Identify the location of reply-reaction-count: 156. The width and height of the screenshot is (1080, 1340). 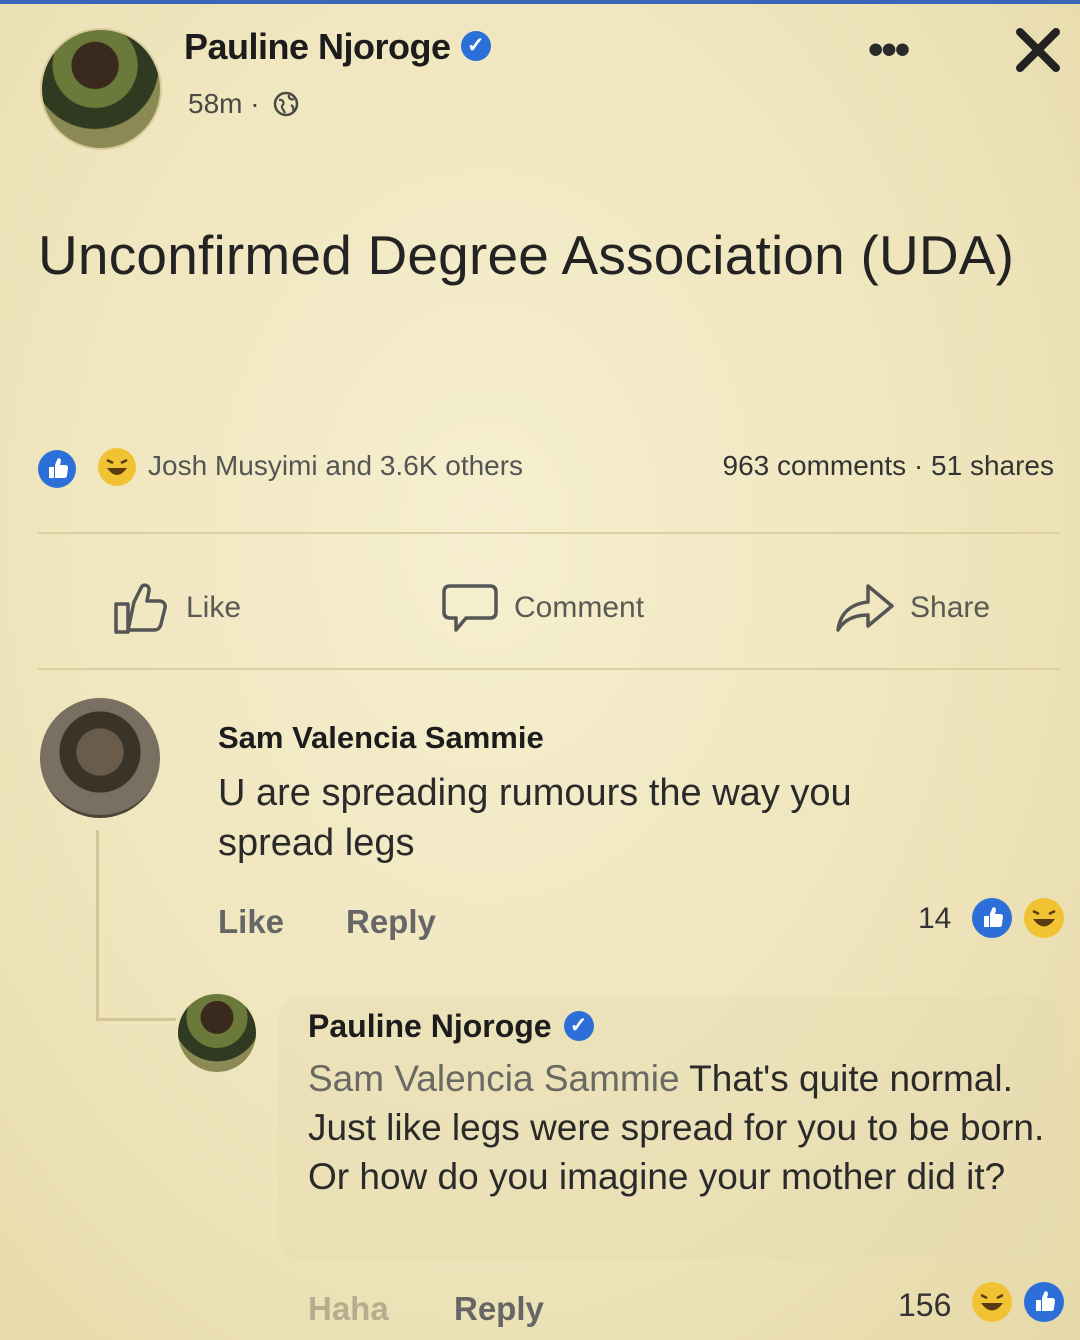
(924, 1305).